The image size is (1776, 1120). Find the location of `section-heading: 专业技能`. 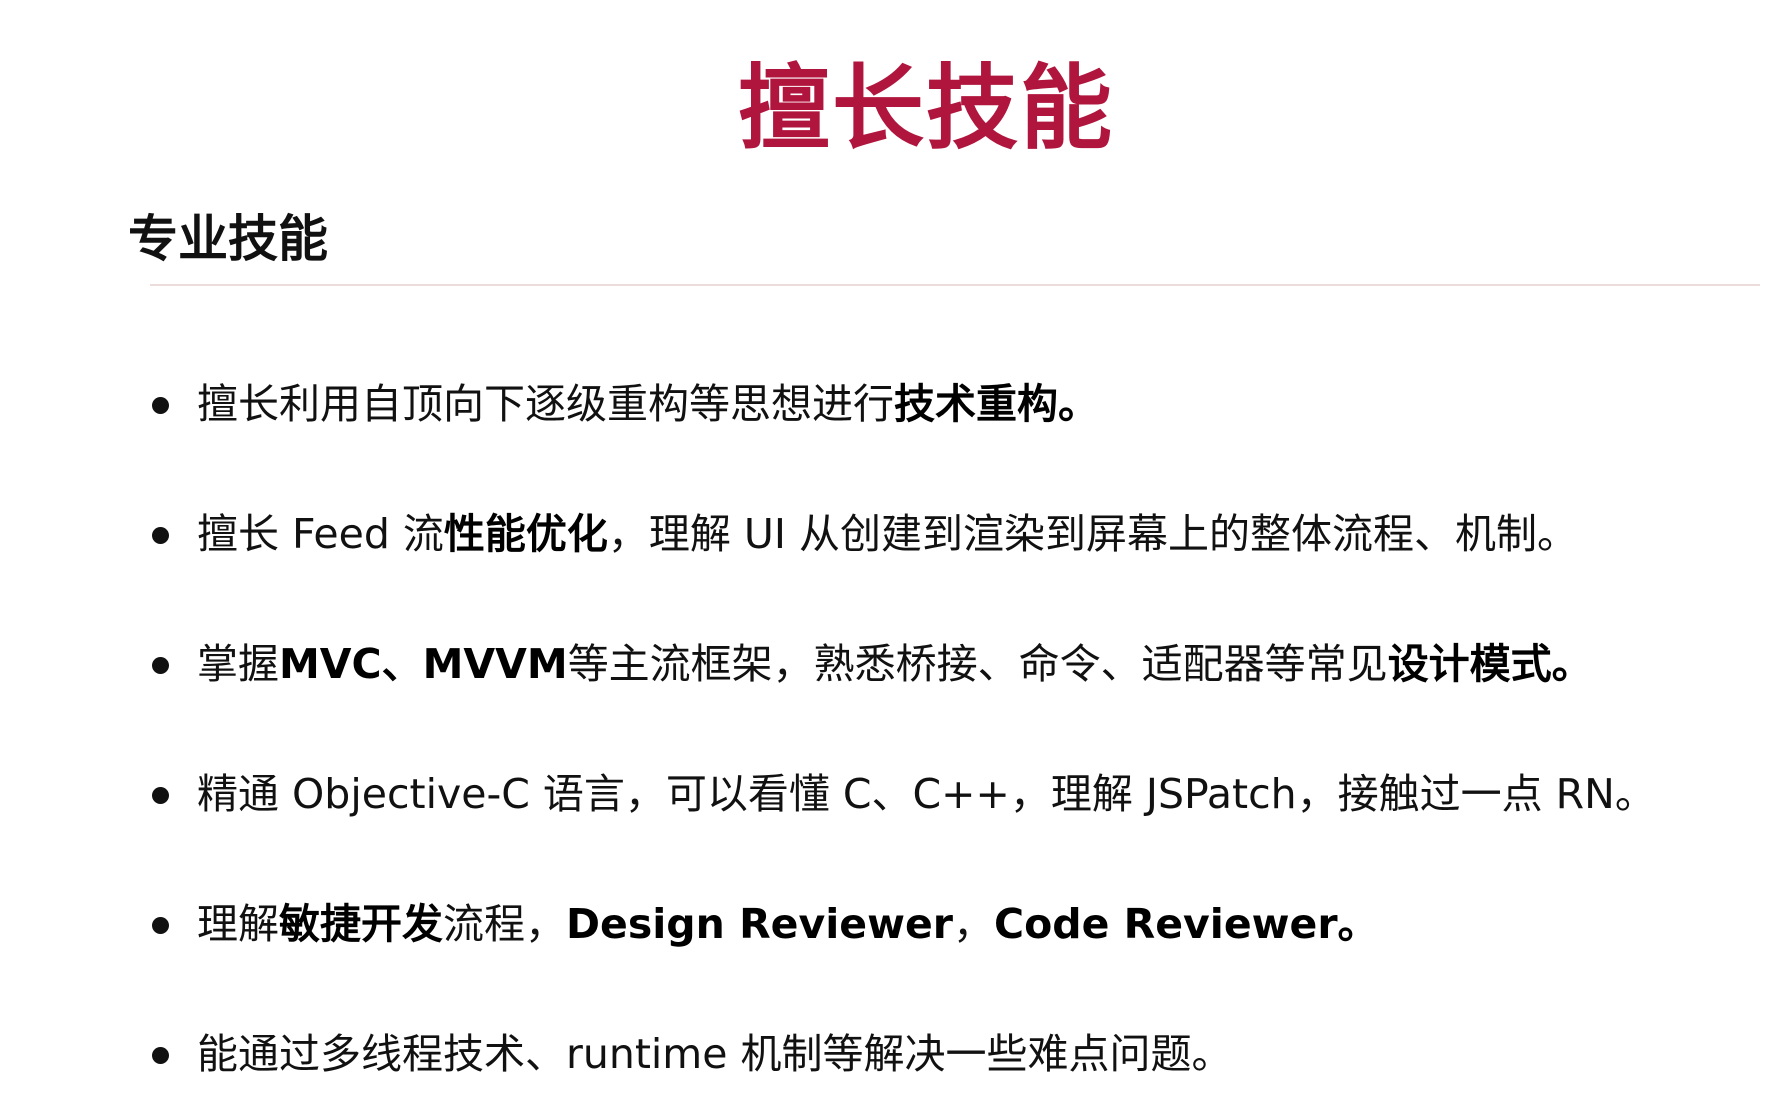

section-heading: 专业技能 is located at coordinates (228, 239).